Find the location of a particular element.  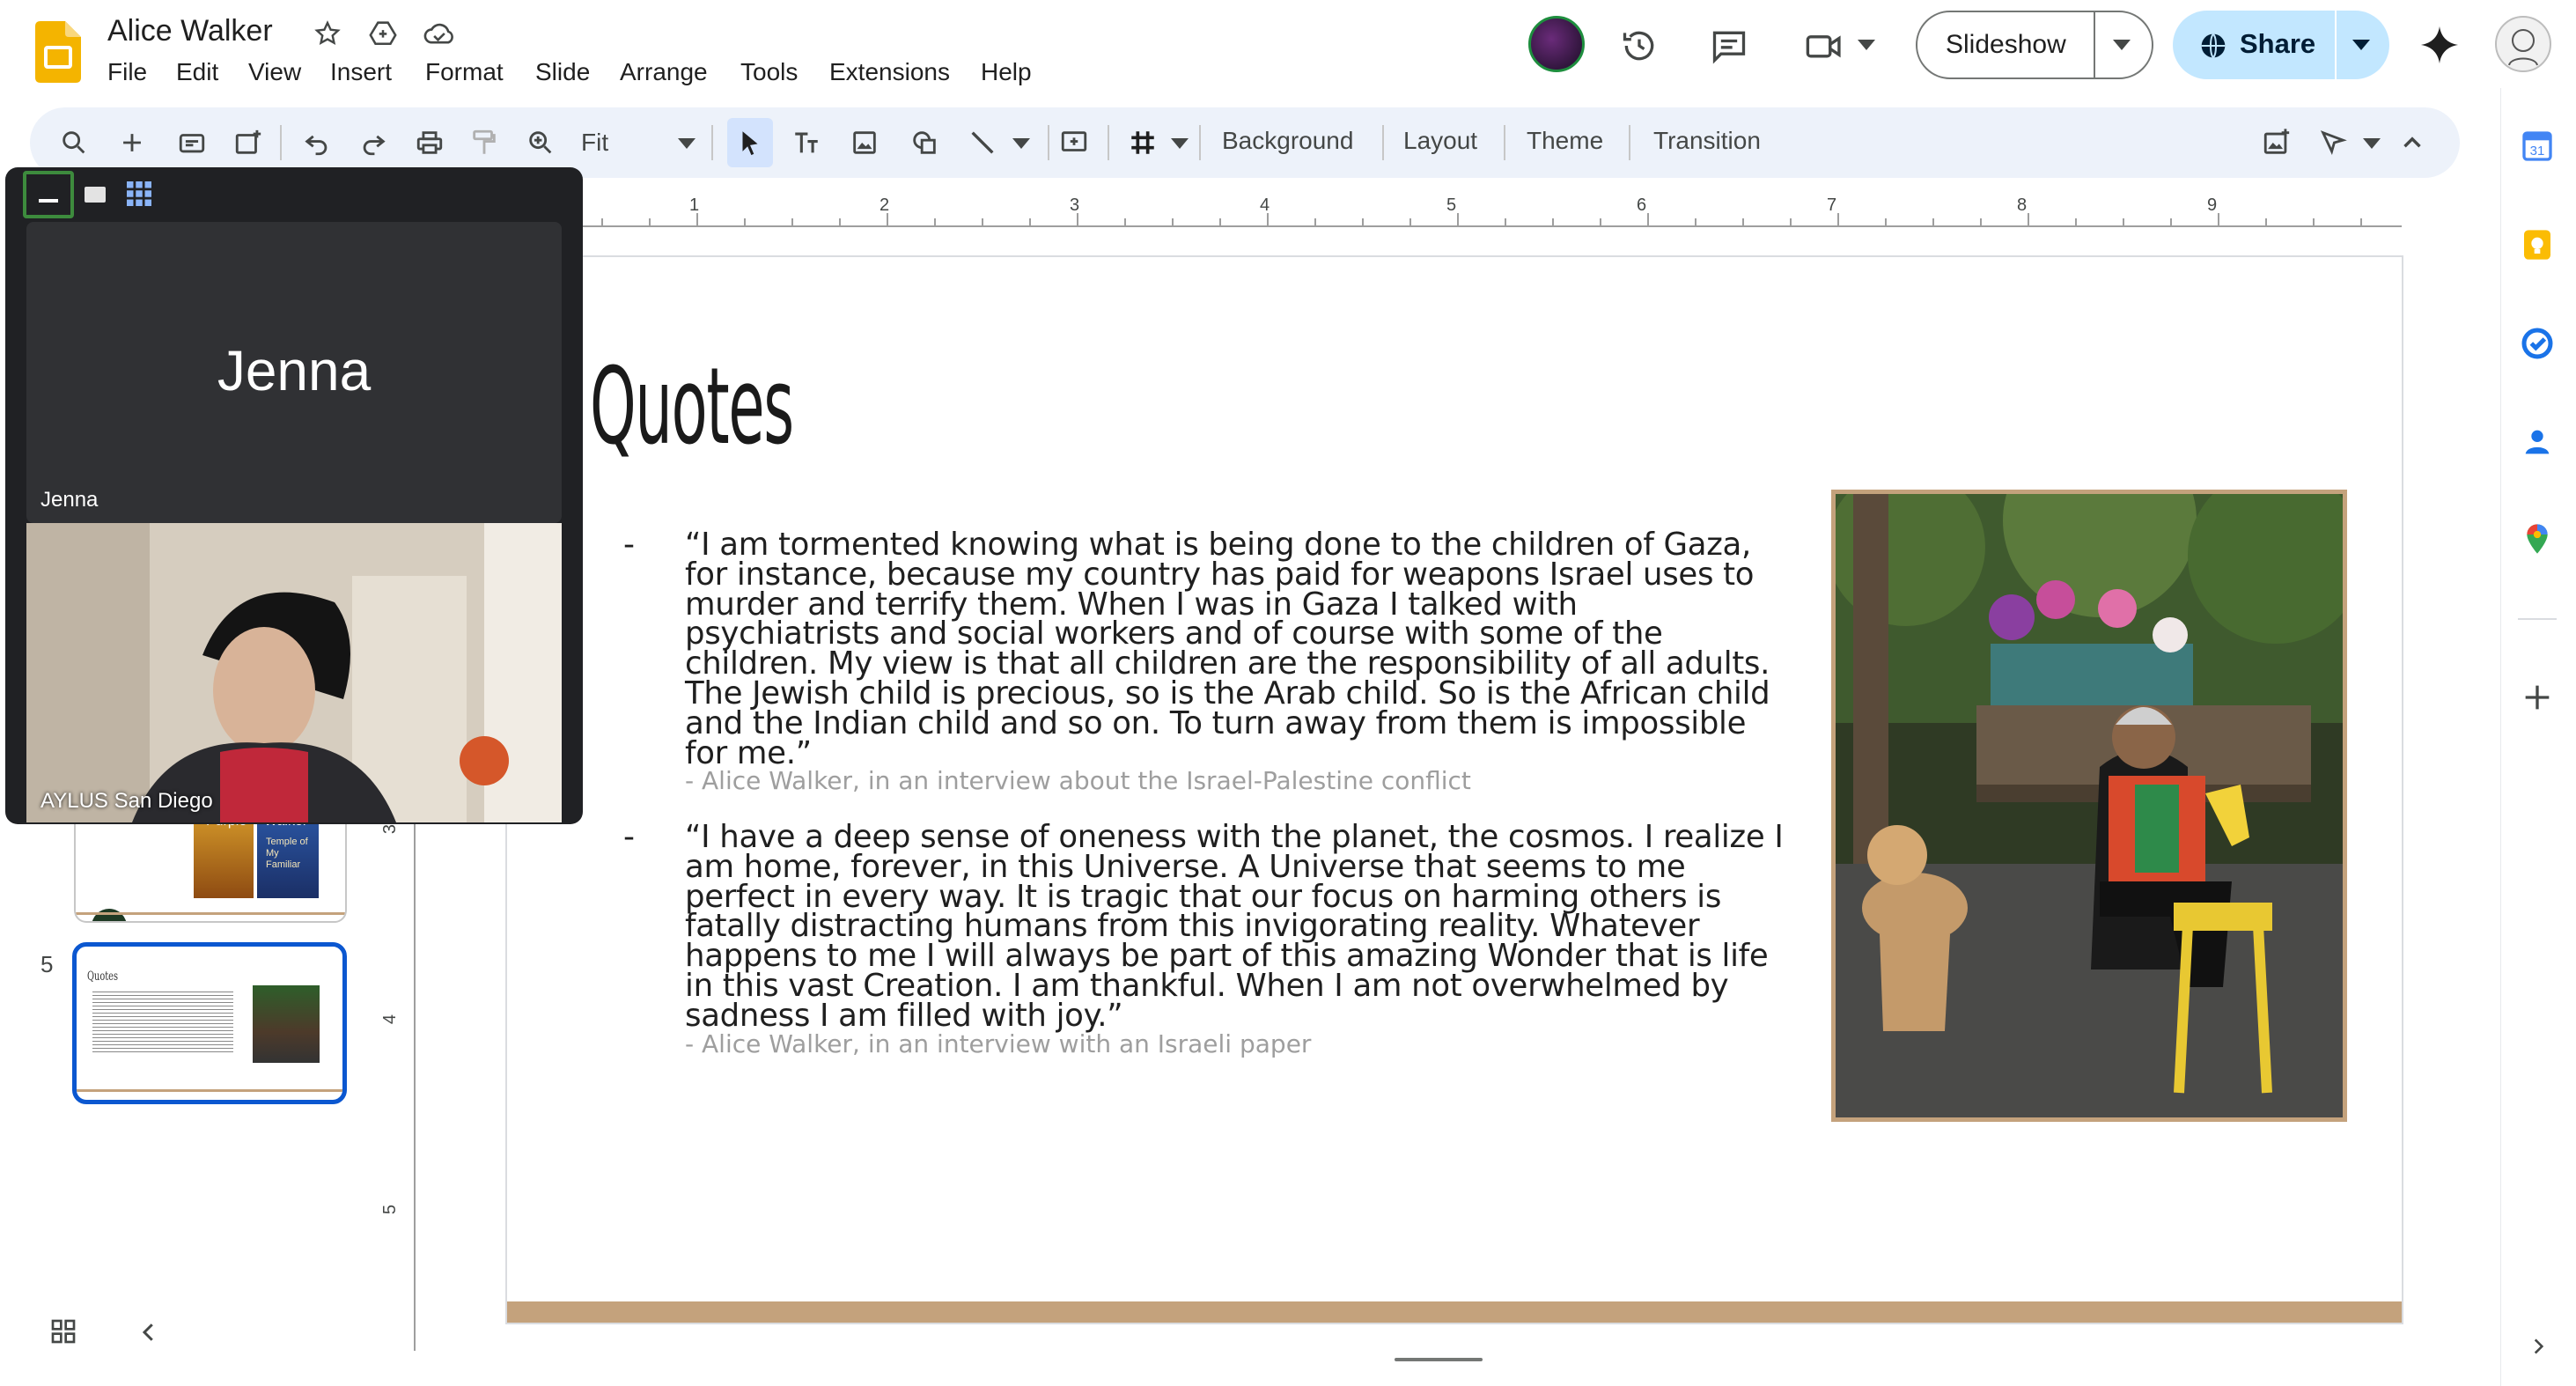

redo-icon is located at coordinates (374, 142).